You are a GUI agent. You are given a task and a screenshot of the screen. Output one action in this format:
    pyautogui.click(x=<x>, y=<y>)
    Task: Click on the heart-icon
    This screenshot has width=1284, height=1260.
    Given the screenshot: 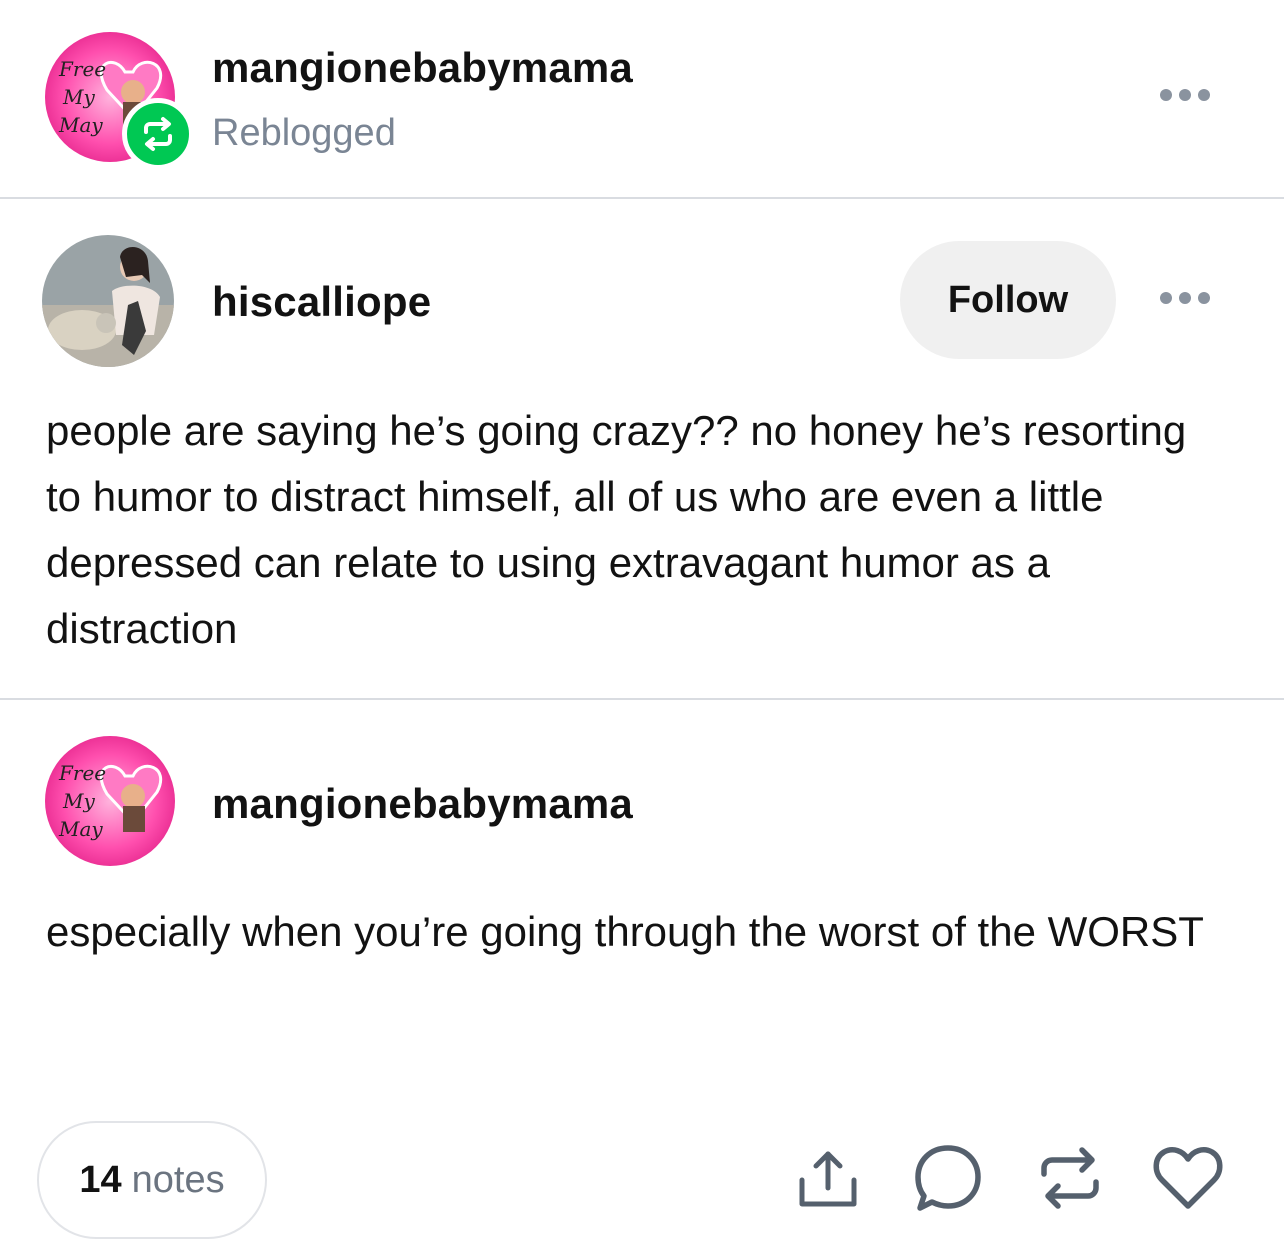 What is the action you would take?
    pyautogui.click(x=1188, y=1179)
    